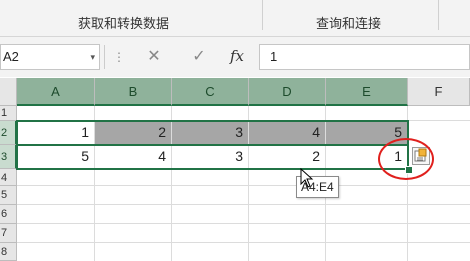 The width and height of the screenshot is (470, 261). What do you see at coordinates (11, 56) in the screenshot?
I see `name-box-value: A2` at bounding box center [11, 56].